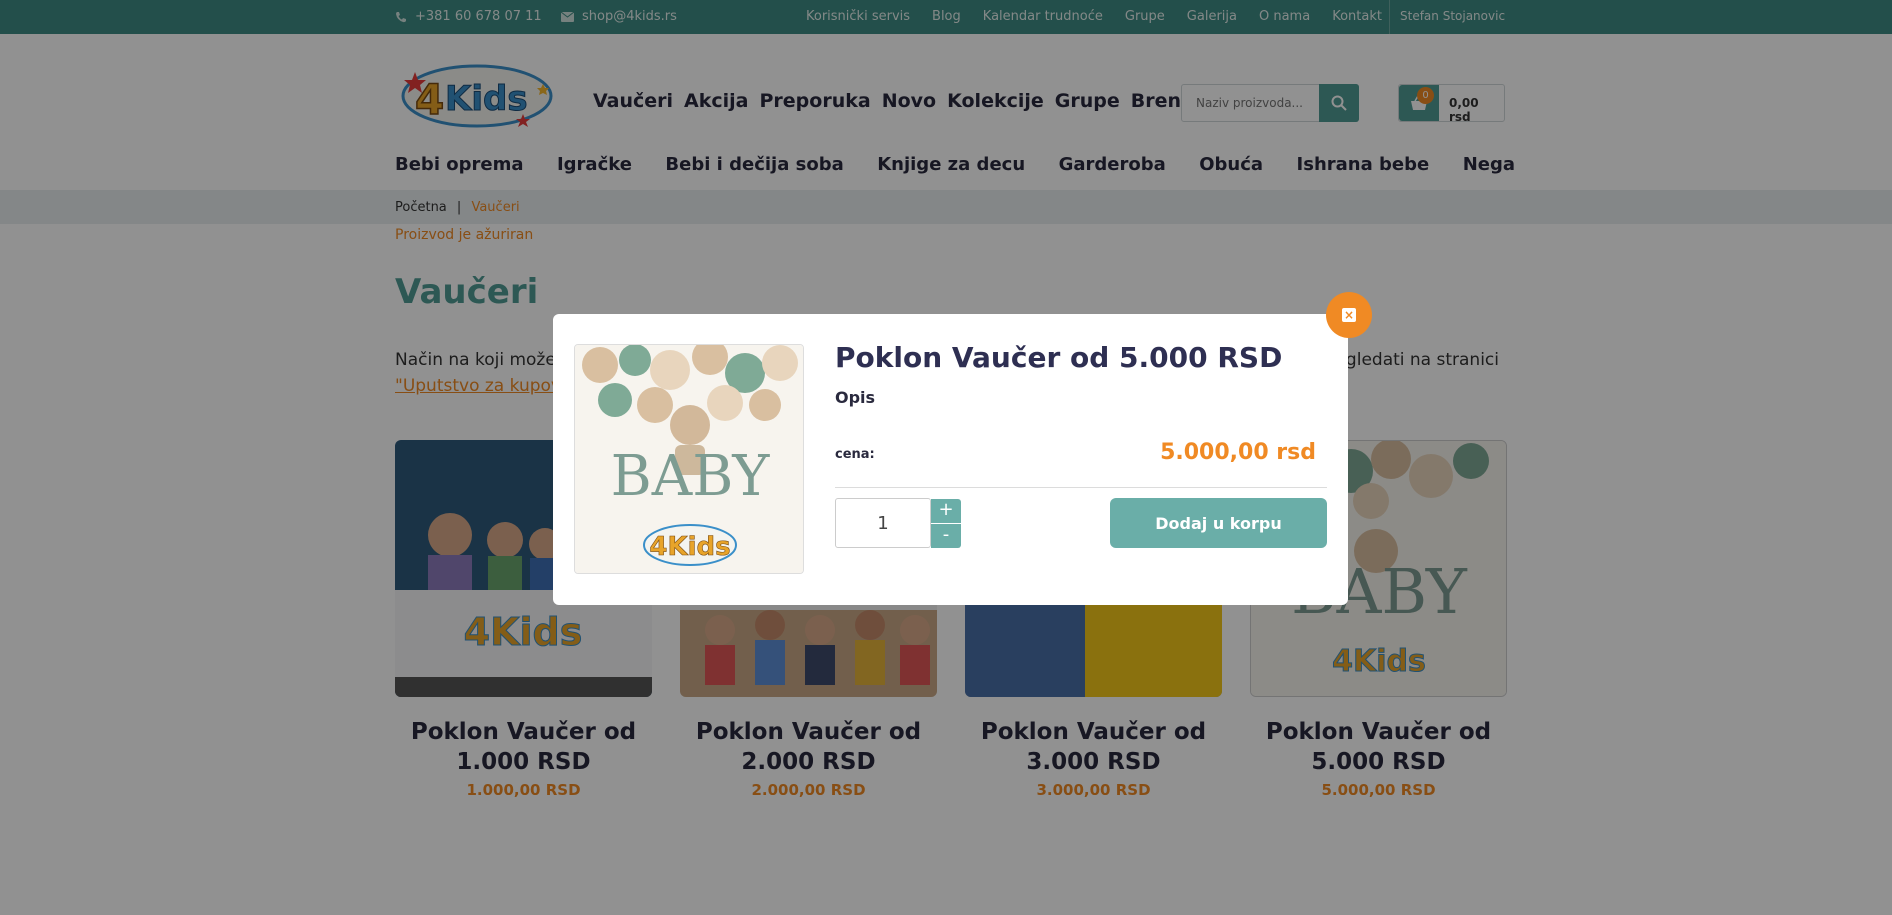 The width and height of the screenshot is (1892, 915). I want to click on quantity-input, so click(883, 523).